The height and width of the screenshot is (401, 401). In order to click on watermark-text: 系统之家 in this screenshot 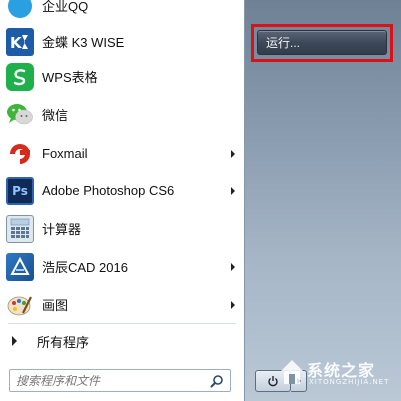, I will do `click(341, 370)`.